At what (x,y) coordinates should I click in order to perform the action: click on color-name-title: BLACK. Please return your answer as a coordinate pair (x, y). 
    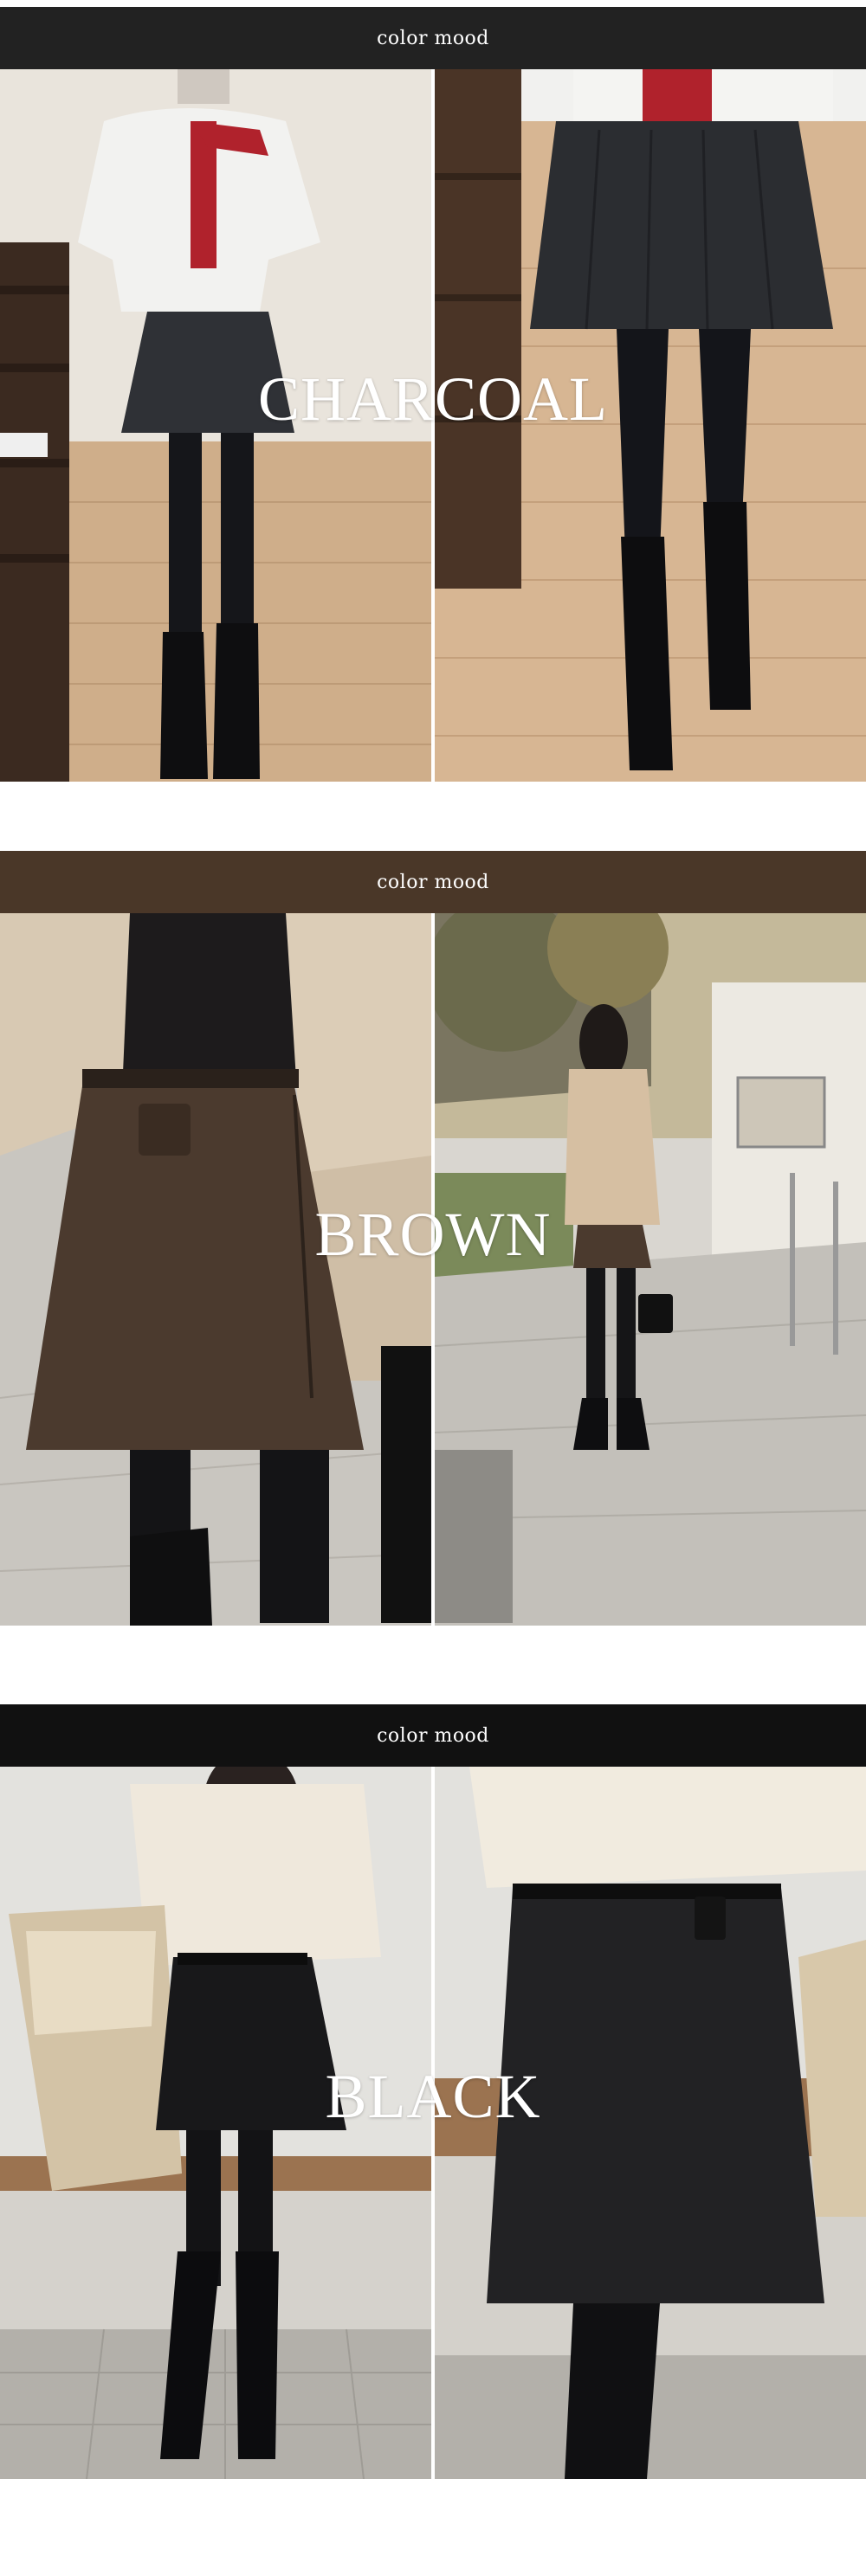
    Looking at the image, I should click on (433, 2096).